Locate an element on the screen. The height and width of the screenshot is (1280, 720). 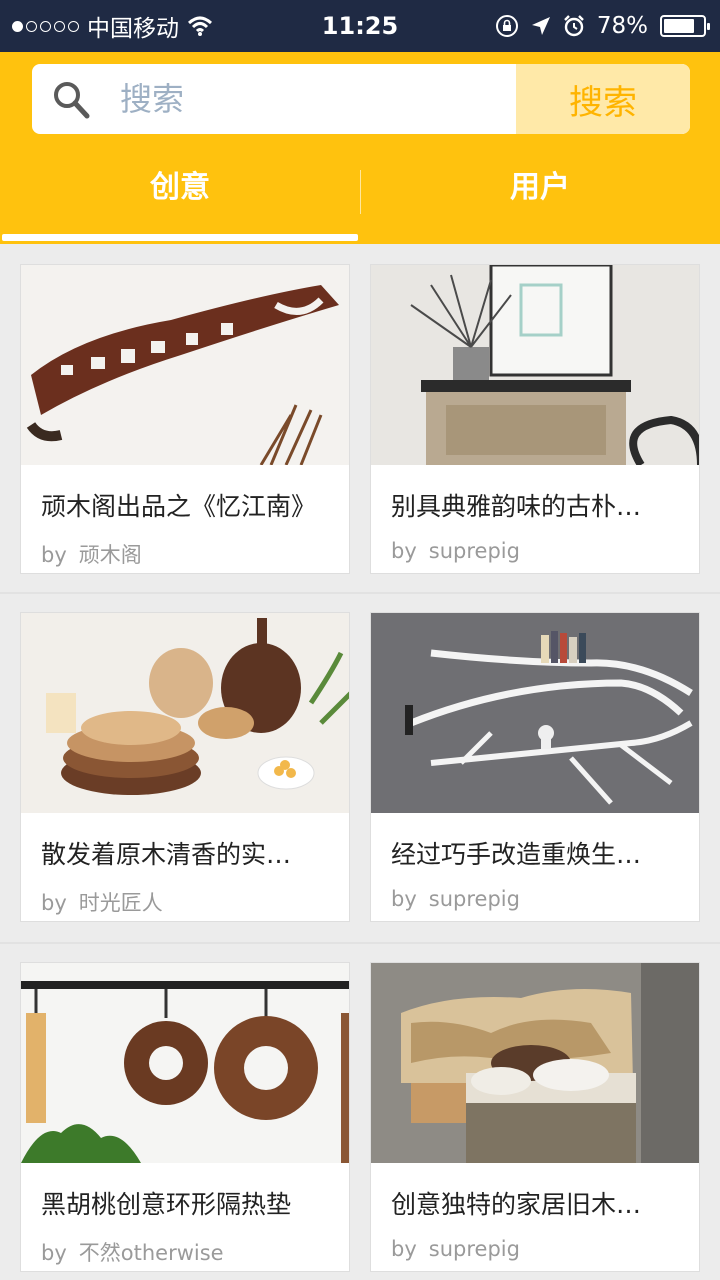
search-input is located at coordinates (330, 99).